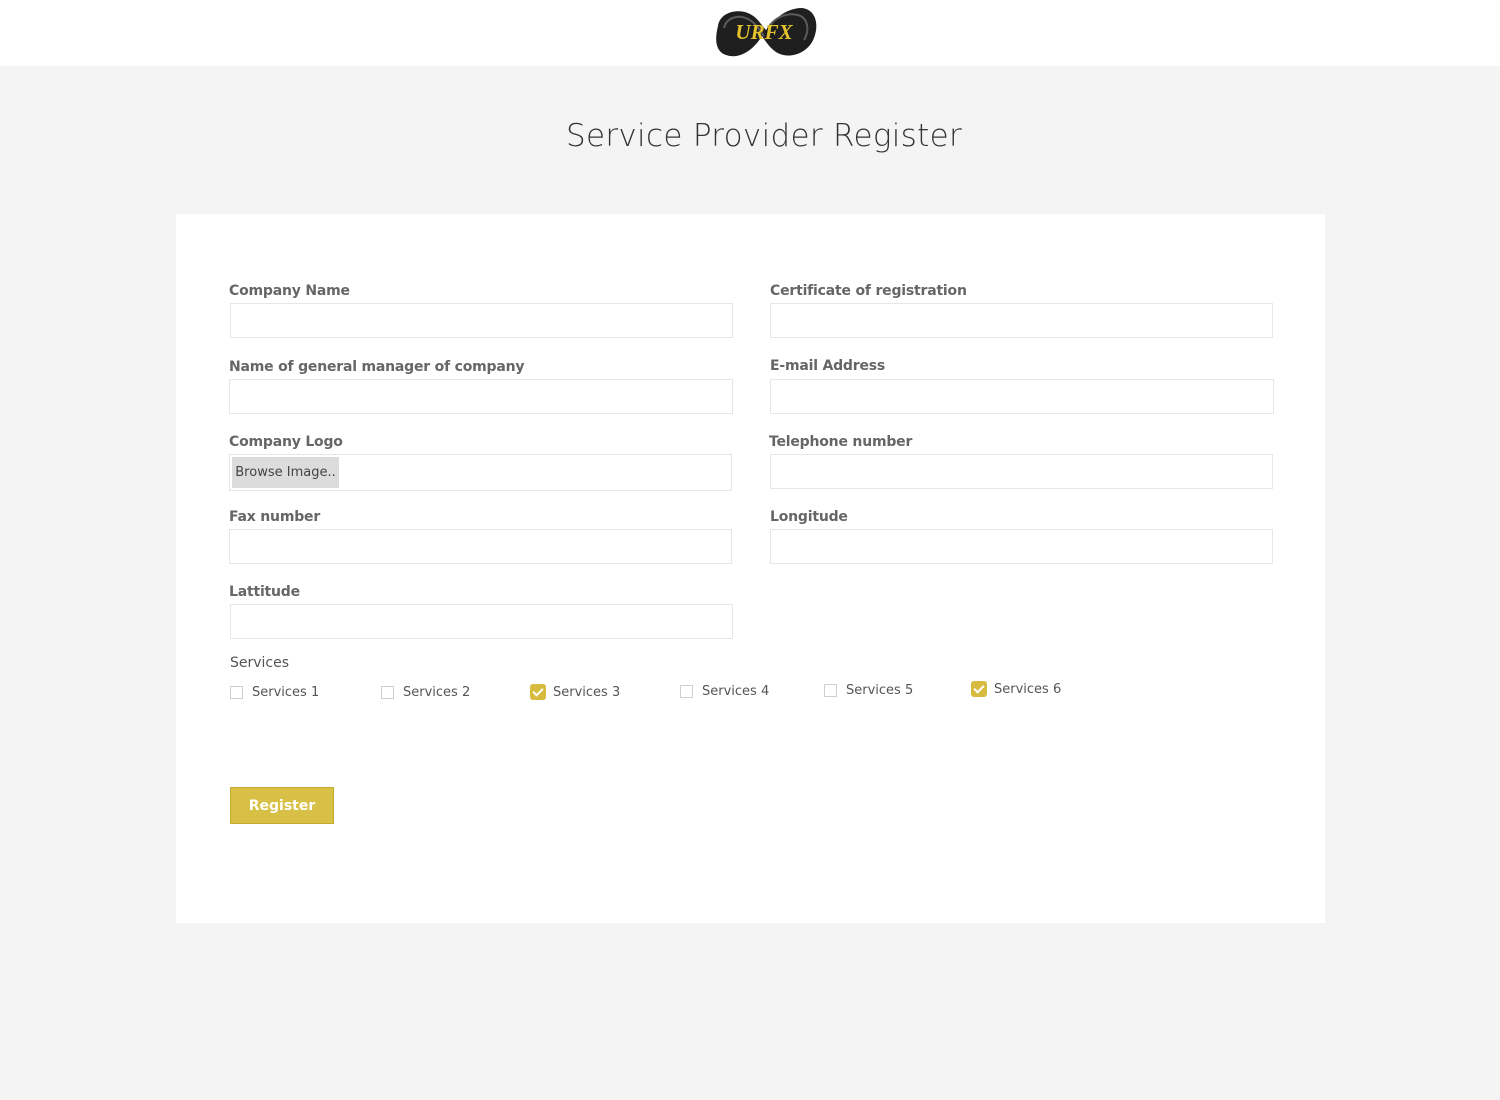 This screenshot has height=1100, width=1500. I want to click on service-label-1: Services 1, so click(286, 692).